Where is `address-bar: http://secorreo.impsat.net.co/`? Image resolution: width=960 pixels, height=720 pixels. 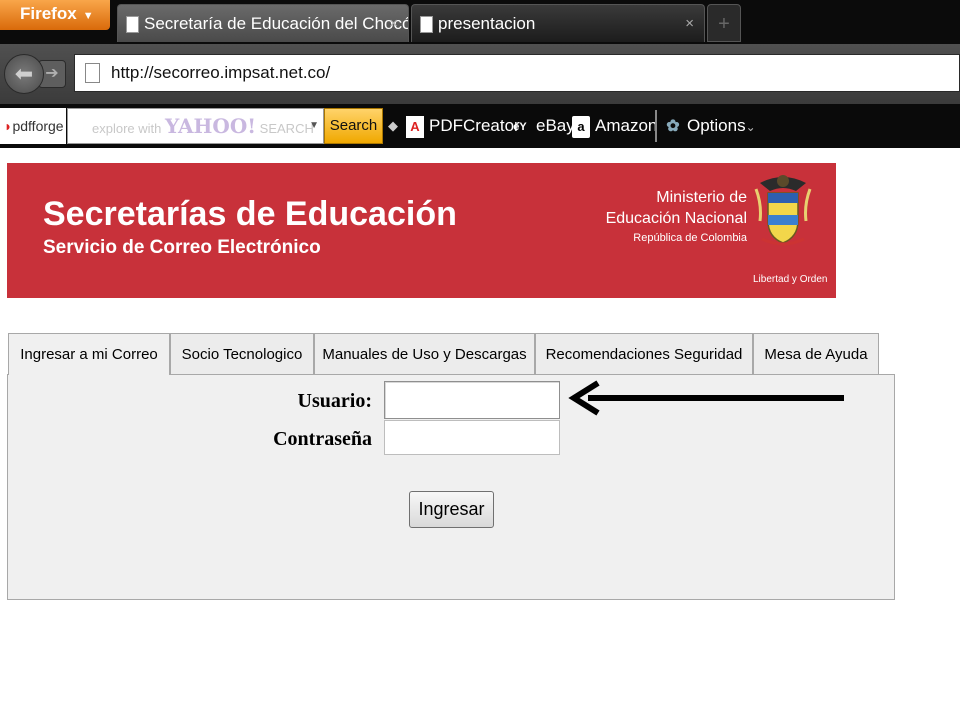 address-bar: http://secorreo.impsat.net.co/ is located at coordinates (517, 73).